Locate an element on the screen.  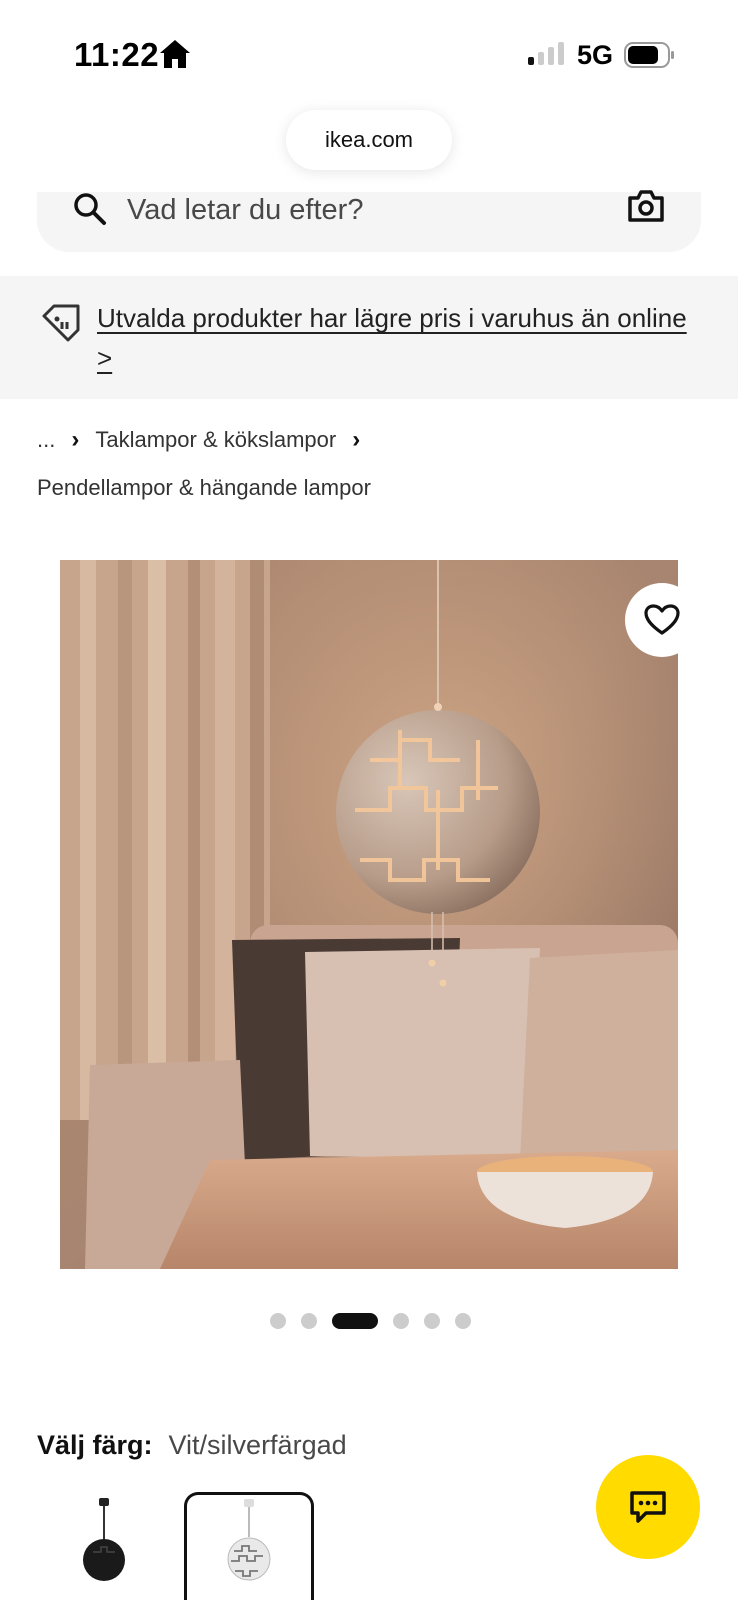
search-bar is located at coordinates (369, 220).